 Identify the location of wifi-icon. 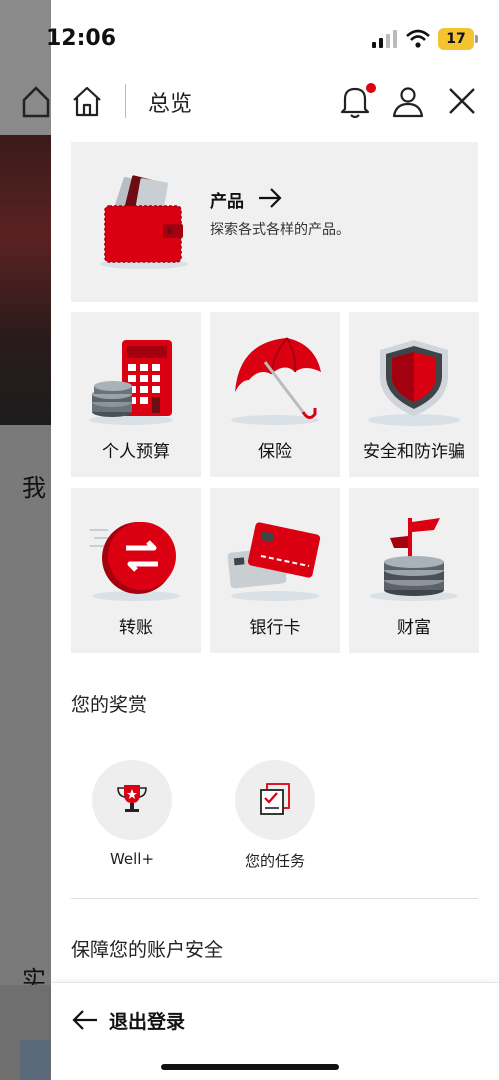
(418, 38).